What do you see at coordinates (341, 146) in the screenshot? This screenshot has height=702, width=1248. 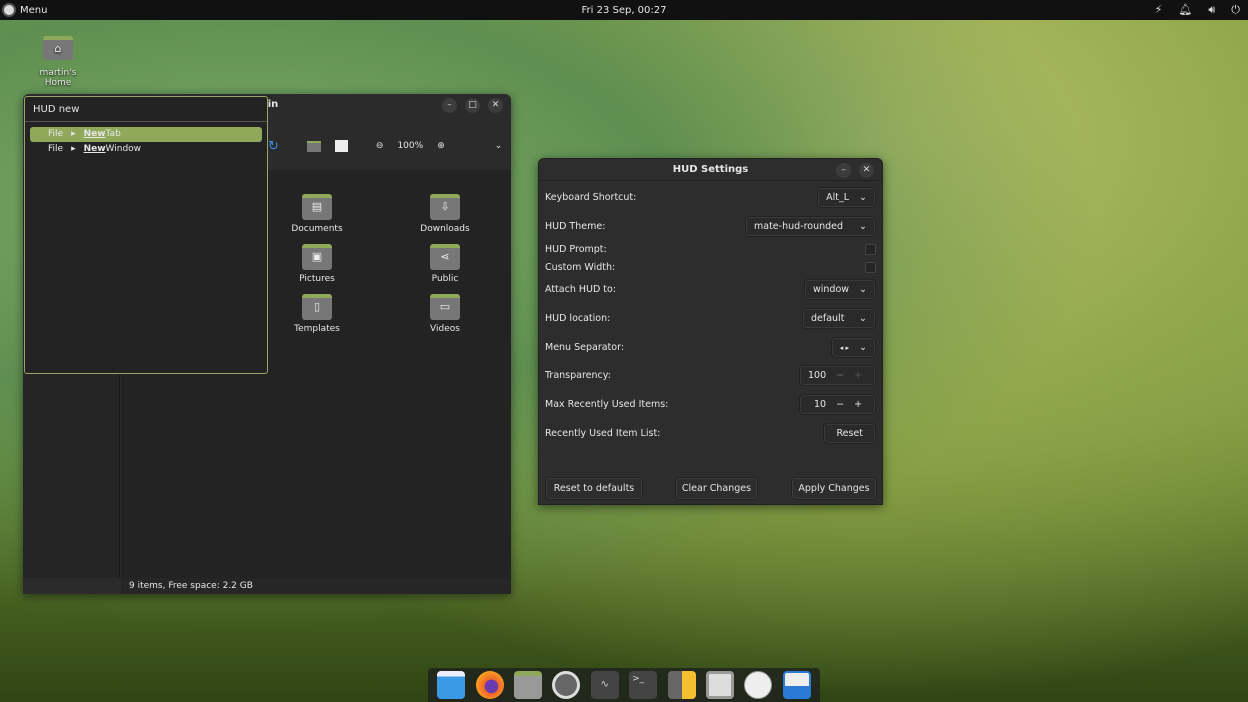 I see `terminal-view-icon` at bounding box center [341, 146].